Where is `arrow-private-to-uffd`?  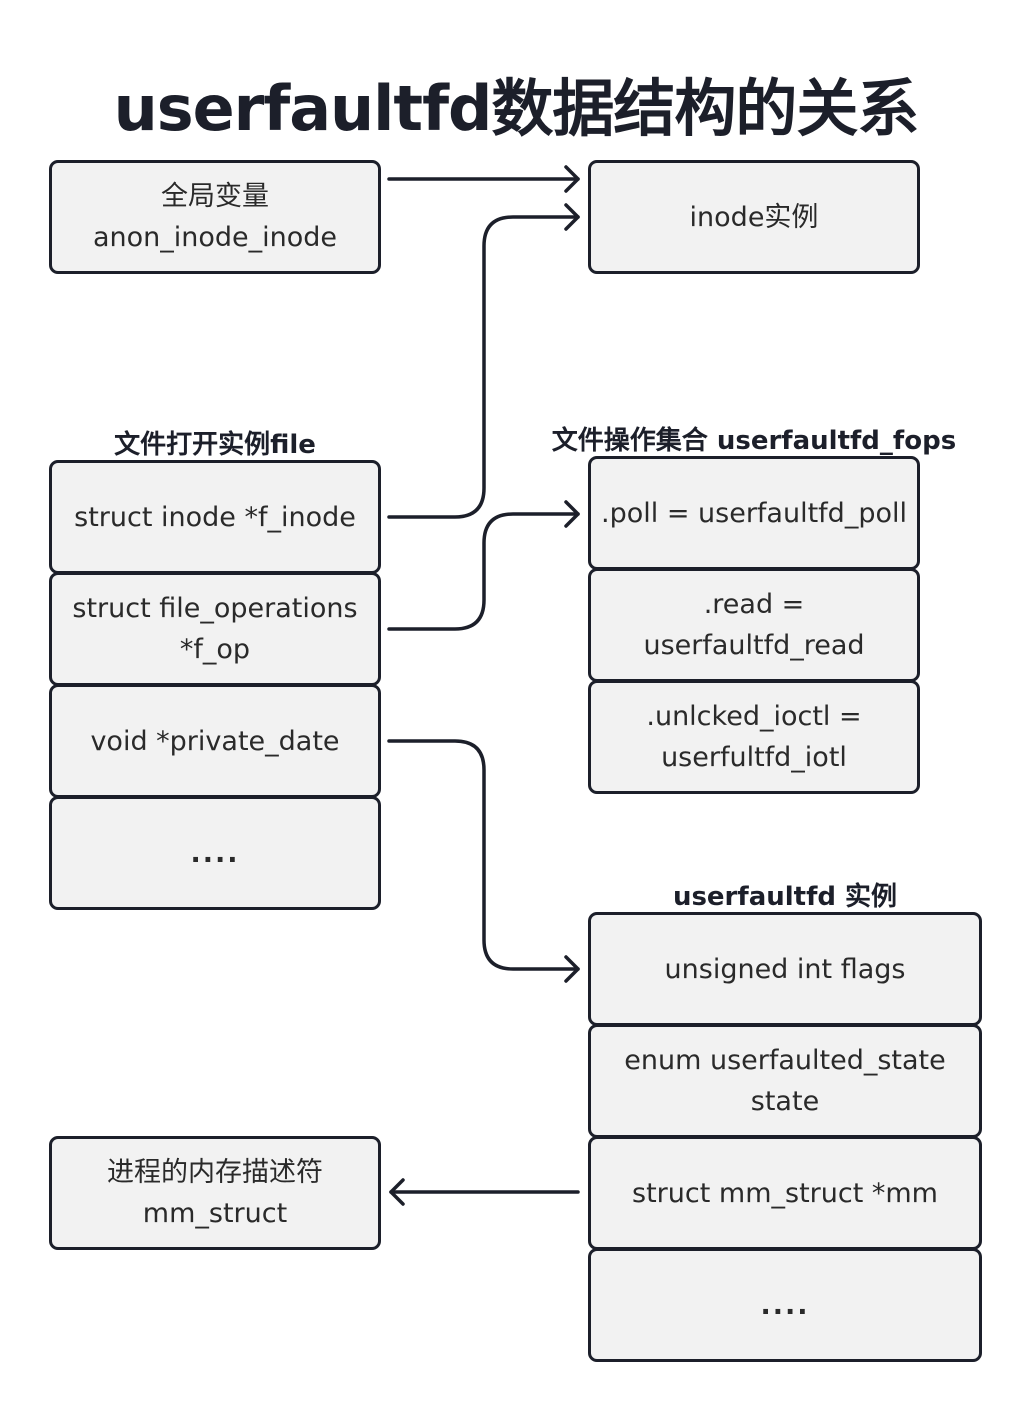
arrow-private-to-uffd is located at coordinates (483, 855).